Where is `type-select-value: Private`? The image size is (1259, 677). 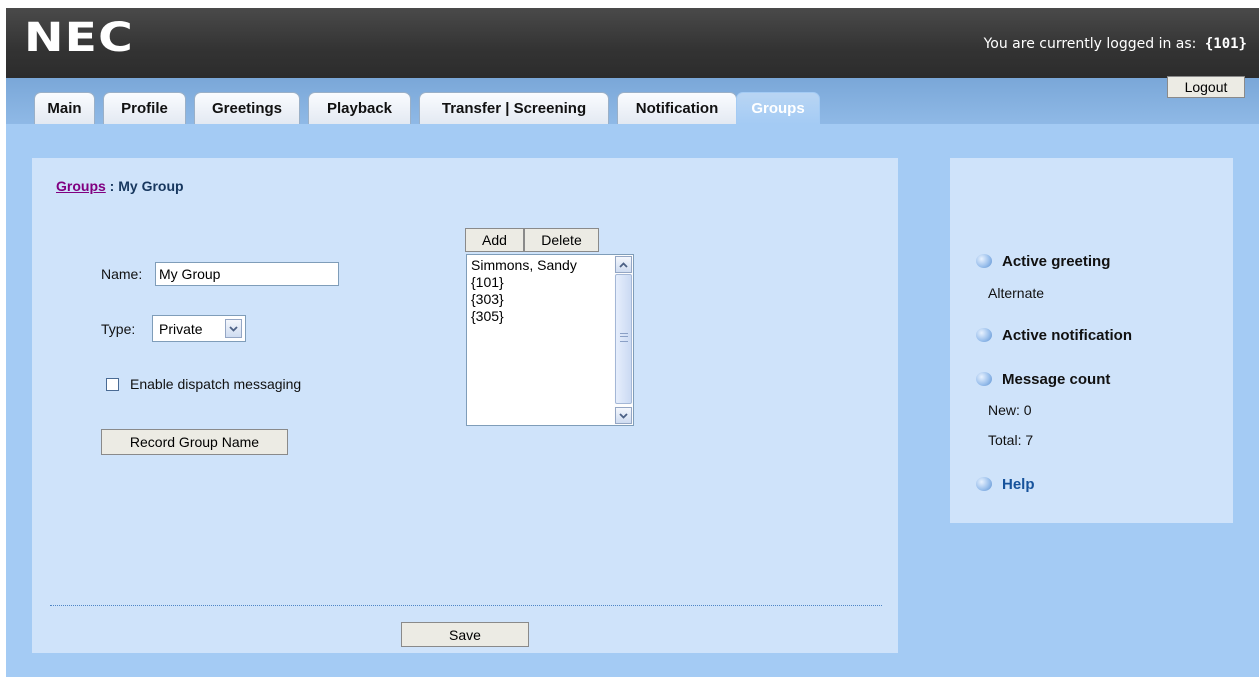
type-select-value: Private is located at coordinates (181, 328).